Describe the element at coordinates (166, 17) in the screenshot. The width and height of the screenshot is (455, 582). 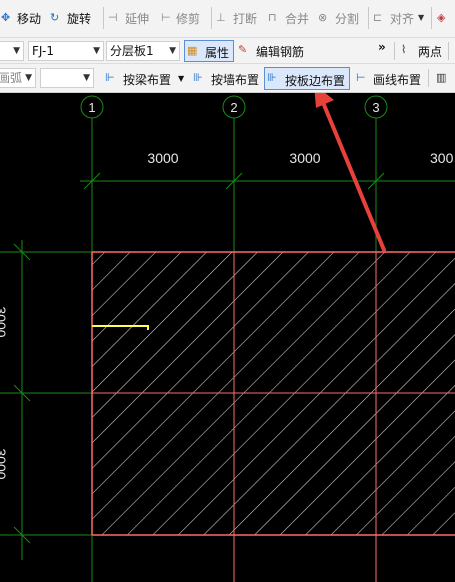
I see `trim-icon: ⊢` at that location.